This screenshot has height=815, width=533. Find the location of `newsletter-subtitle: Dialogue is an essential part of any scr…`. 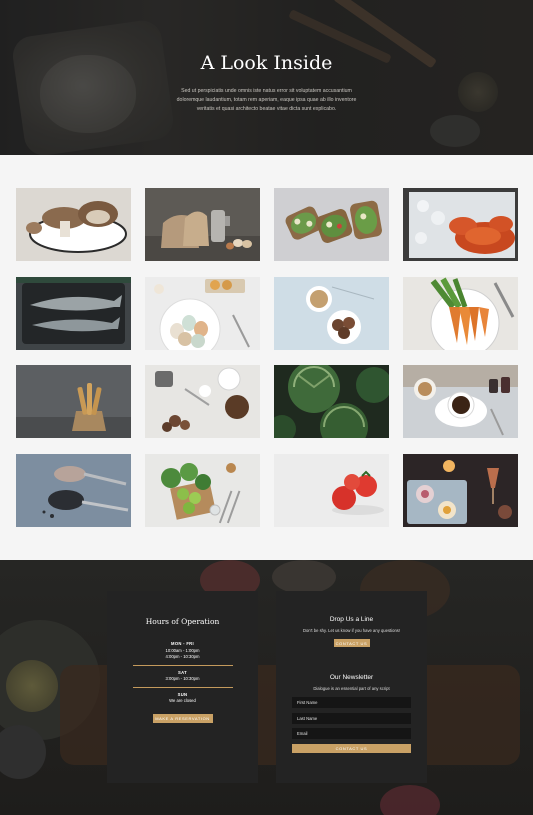

newsletter-subtitle: Dialogue is an essential part of any scr… is located at coordinates (351, 688).